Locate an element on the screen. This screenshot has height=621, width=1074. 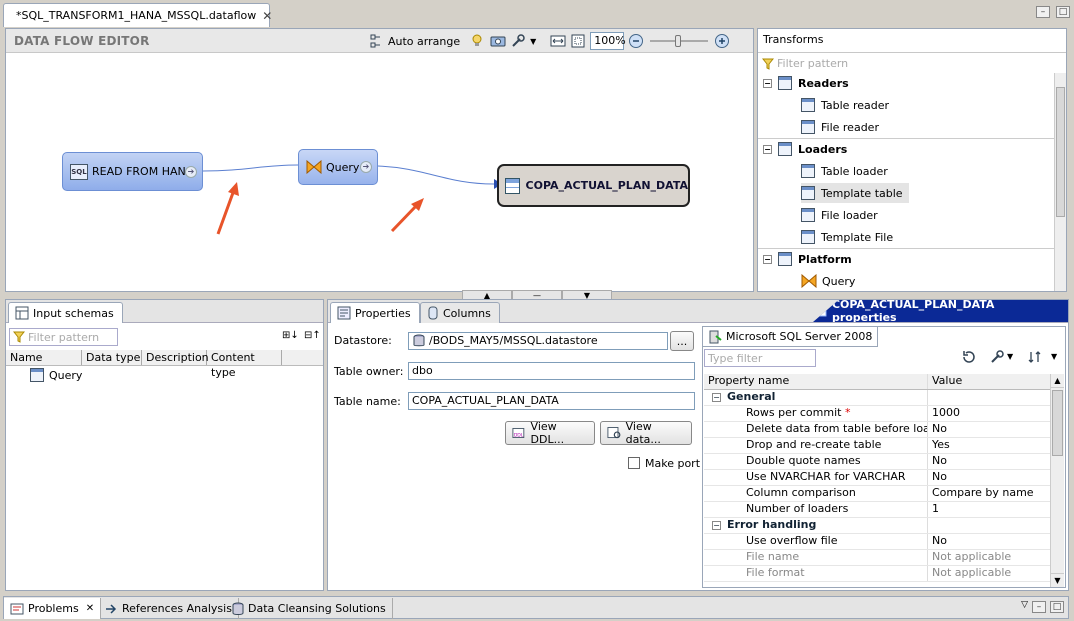
tab-input-schemas: Input schemas is located at coordinates (65, 312).